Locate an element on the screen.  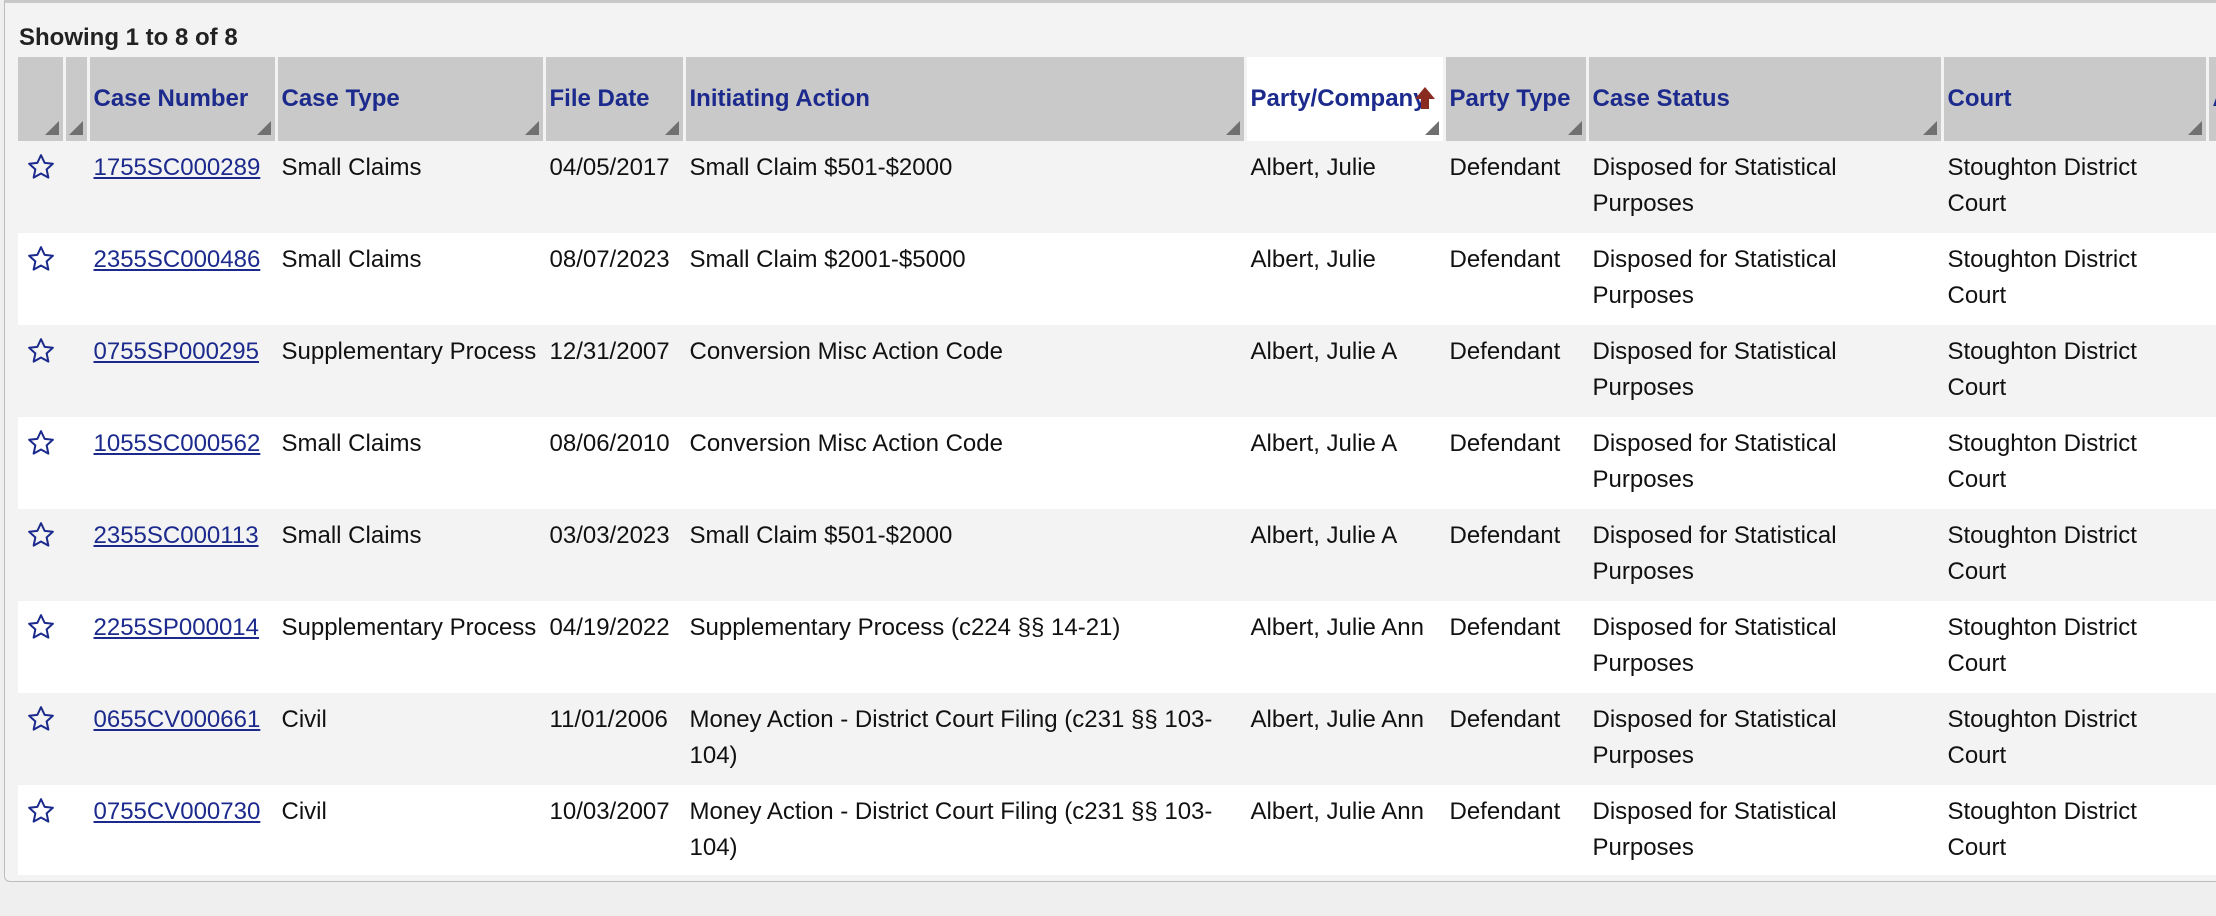
column-header-blank is located at coordinates (77, 99).